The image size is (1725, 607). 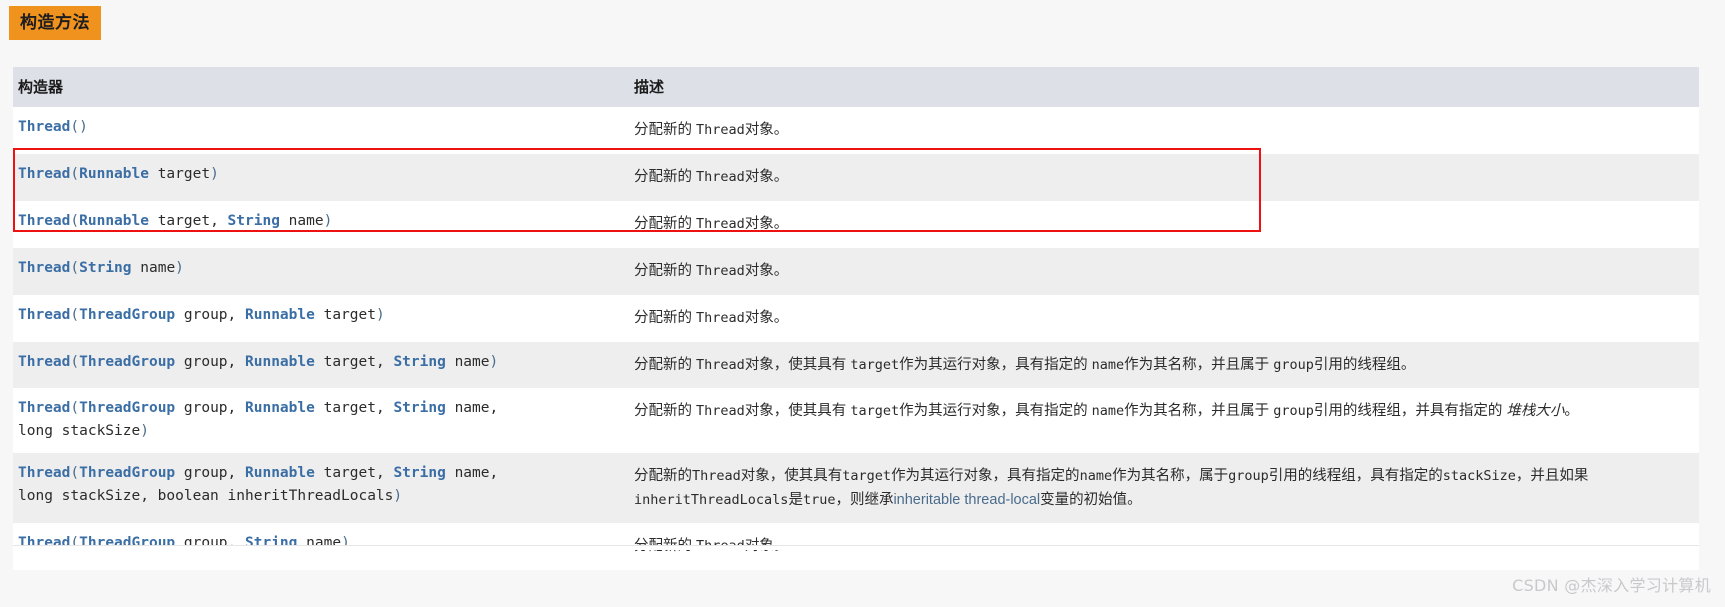 What do you see at coordinates (1159, 87) in the screenshot?
I see `column-header-description: 描述` at bounding box center [1159, 87].